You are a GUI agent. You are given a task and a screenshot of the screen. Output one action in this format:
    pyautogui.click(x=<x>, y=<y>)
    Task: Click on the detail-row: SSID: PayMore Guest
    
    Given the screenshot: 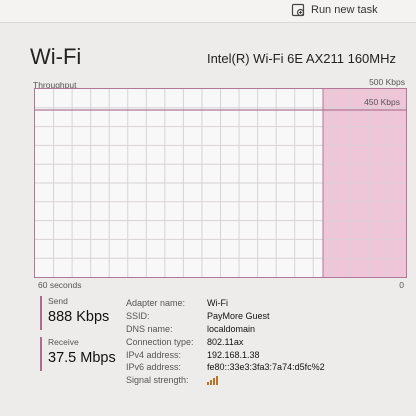 What is the action you would take?
    pyautogui.click(x=225, y=316)
    